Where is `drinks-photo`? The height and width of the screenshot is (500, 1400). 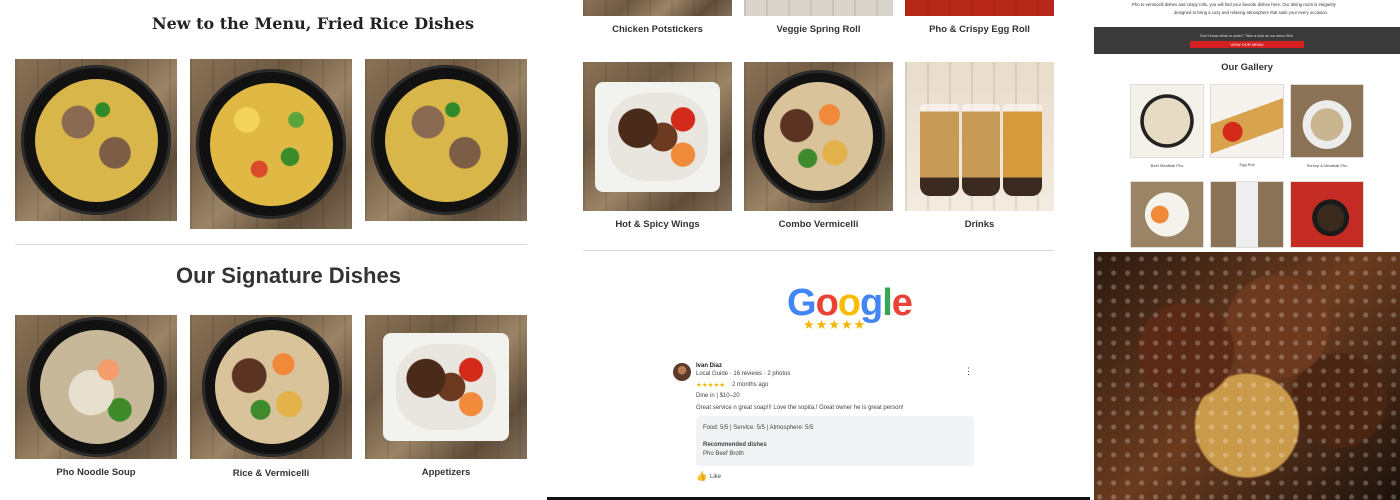
drinks-photo is located at coordinates (979, 136).